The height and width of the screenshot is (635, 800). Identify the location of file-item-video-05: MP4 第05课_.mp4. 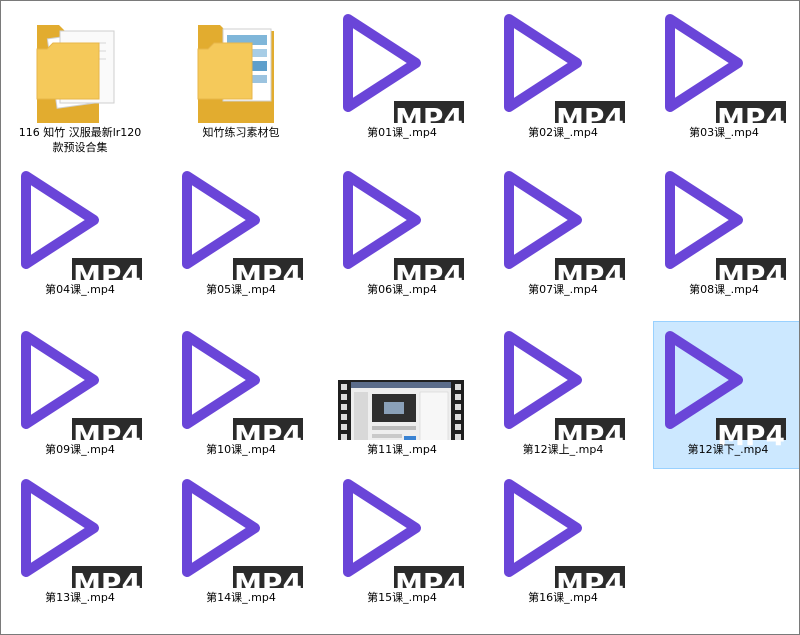
(241, 235).